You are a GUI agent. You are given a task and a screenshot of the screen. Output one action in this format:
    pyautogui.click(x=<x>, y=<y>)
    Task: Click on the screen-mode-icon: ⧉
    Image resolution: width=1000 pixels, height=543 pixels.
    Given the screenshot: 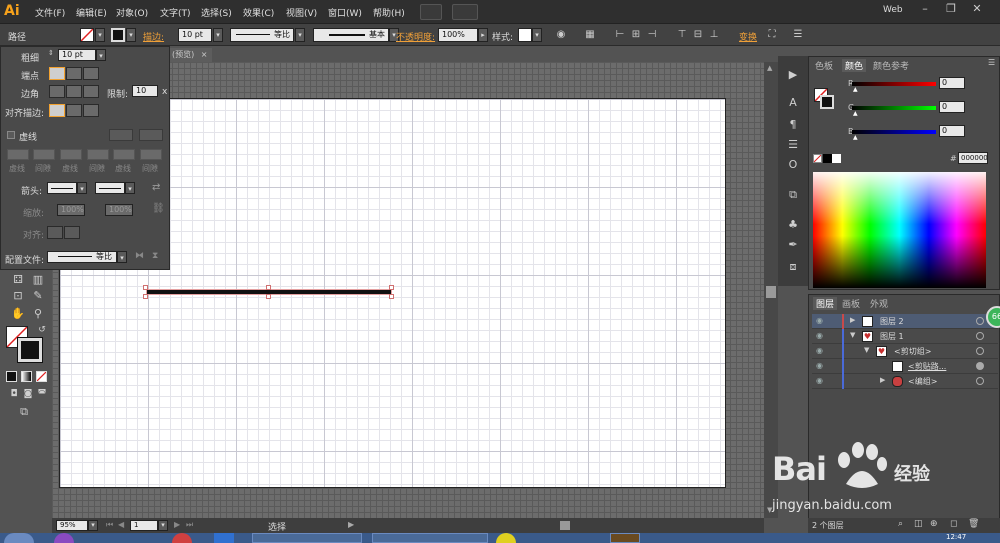 What is the action you would take?
    pyautogui.click(x=24, y=412)
    